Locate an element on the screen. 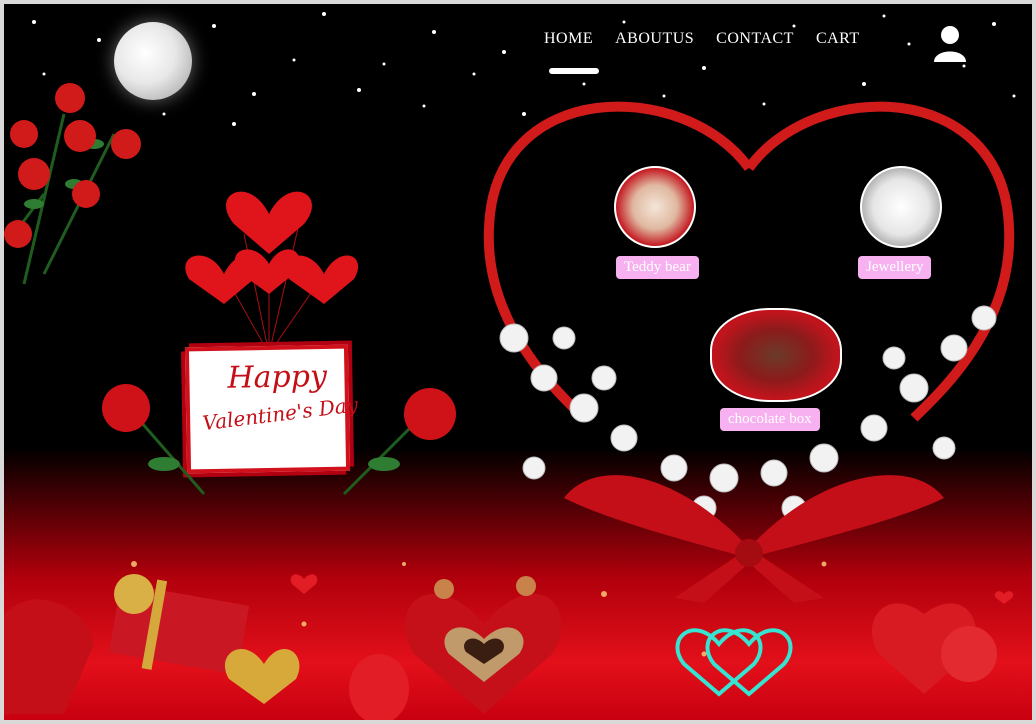  card-roses is located at coordinates (279, 440).